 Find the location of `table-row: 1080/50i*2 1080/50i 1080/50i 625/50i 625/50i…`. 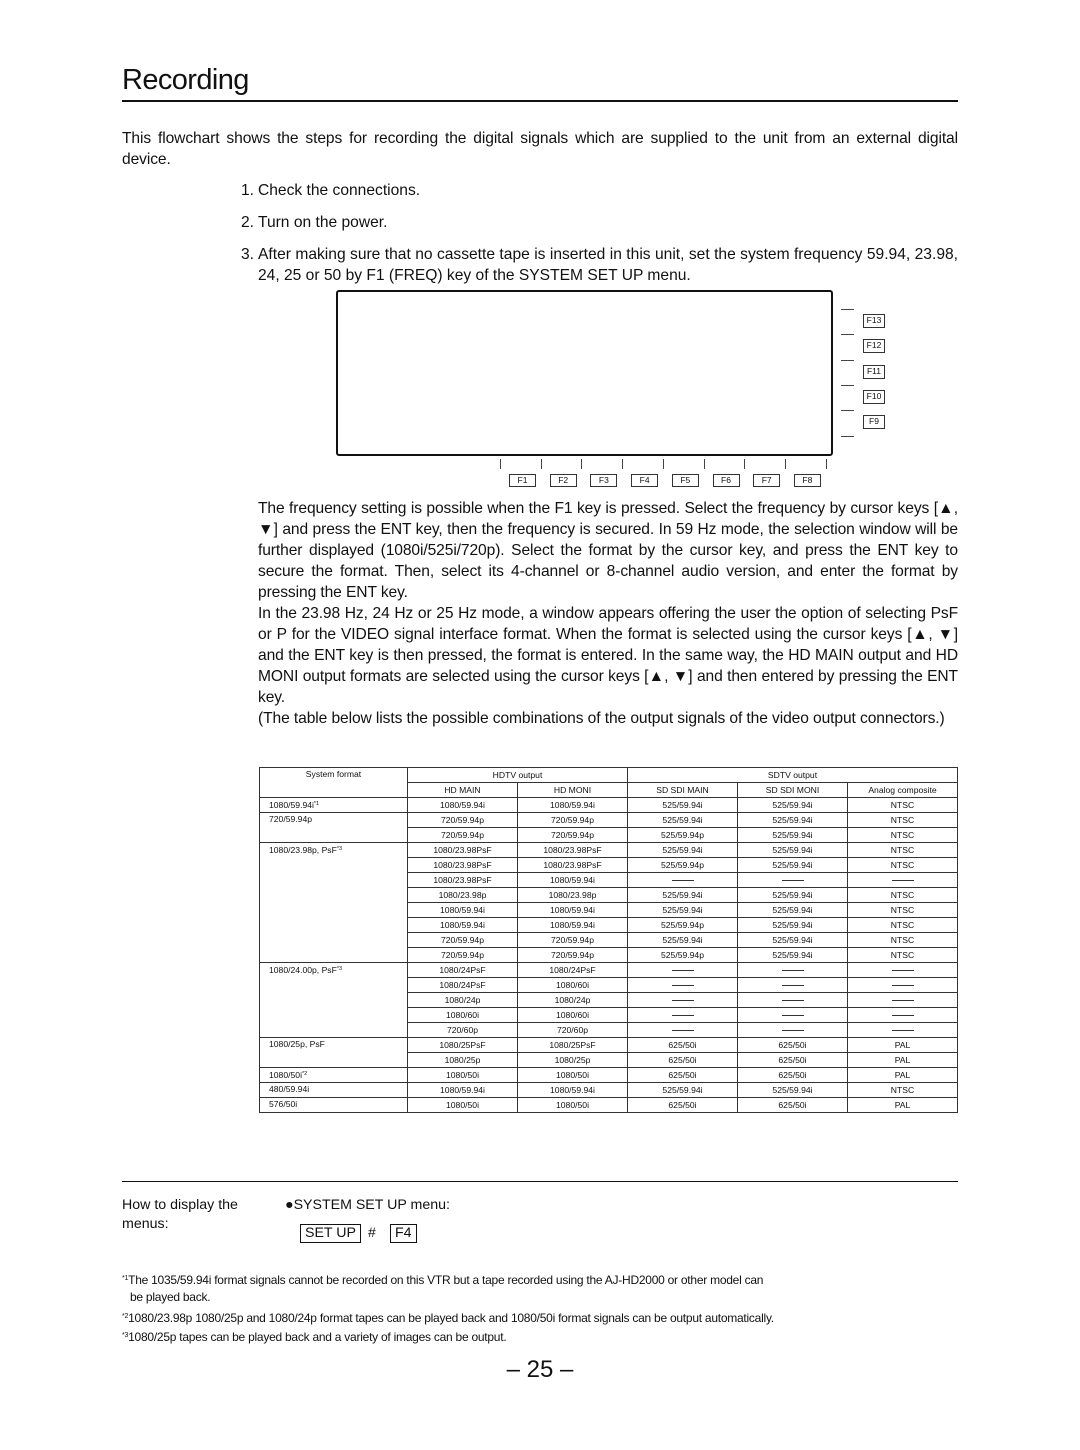

table-row: 1080/50i*2 1080/50i 1080/50i 625/50i 625/50i… is located at coordinates (608, 1075).